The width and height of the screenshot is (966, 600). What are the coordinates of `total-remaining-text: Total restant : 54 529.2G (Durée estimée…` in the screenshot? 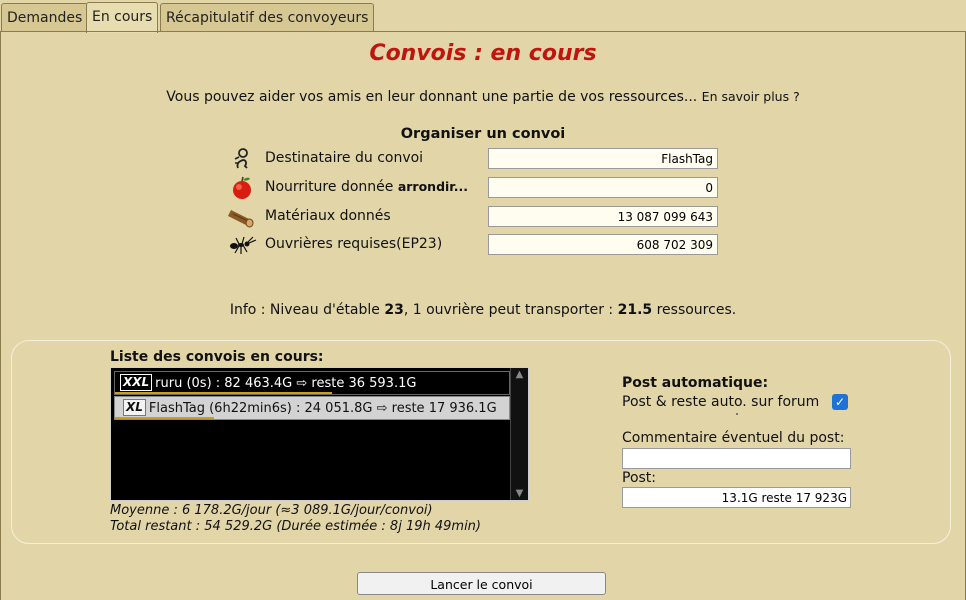 It's located at (295, 526).